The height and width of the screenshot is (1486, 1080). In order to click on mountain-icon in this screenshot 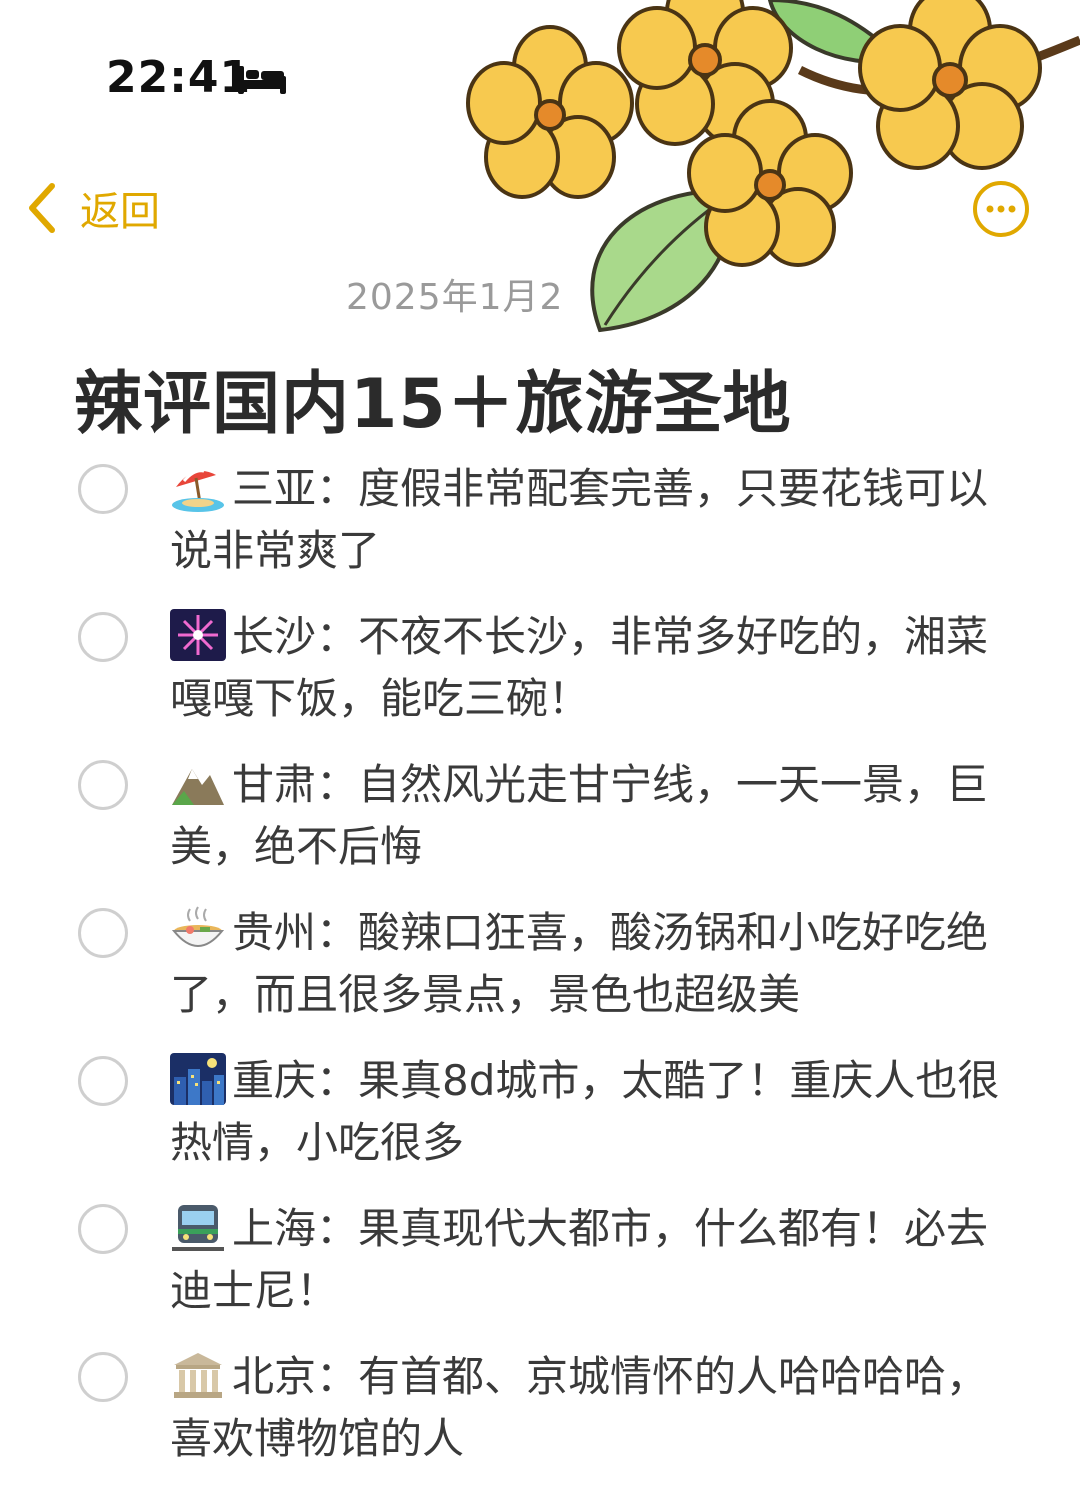, I will do `click(198, 787)`.